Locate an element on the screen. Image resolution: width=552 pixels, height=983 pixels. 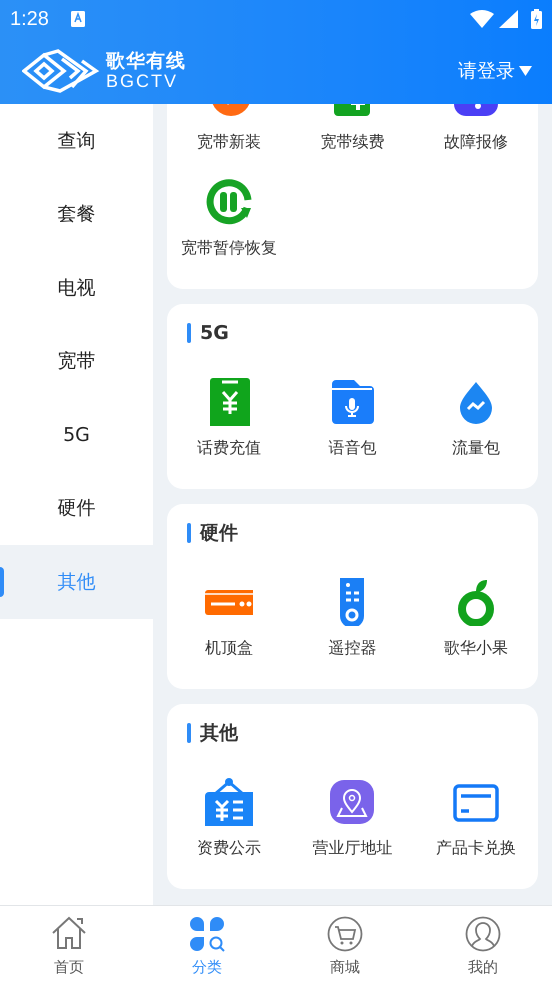
category-item-label: 语音包 is located at coordinates (352, 448).